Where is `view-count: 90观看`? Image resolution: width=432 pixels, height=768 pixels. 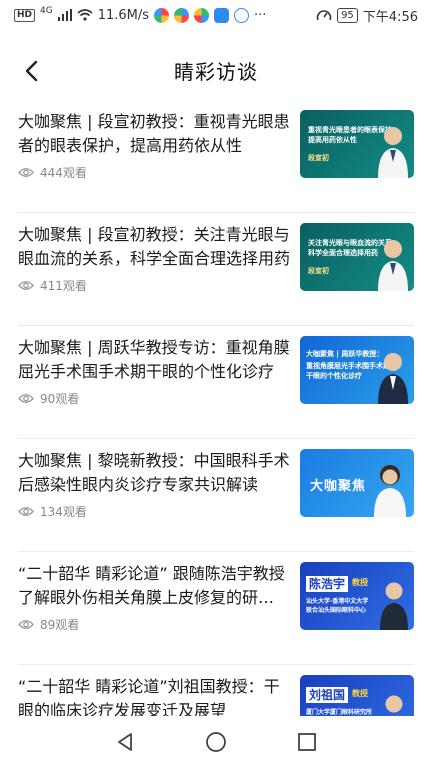 view-count: 90观看 is located at coordinates (48, 398).